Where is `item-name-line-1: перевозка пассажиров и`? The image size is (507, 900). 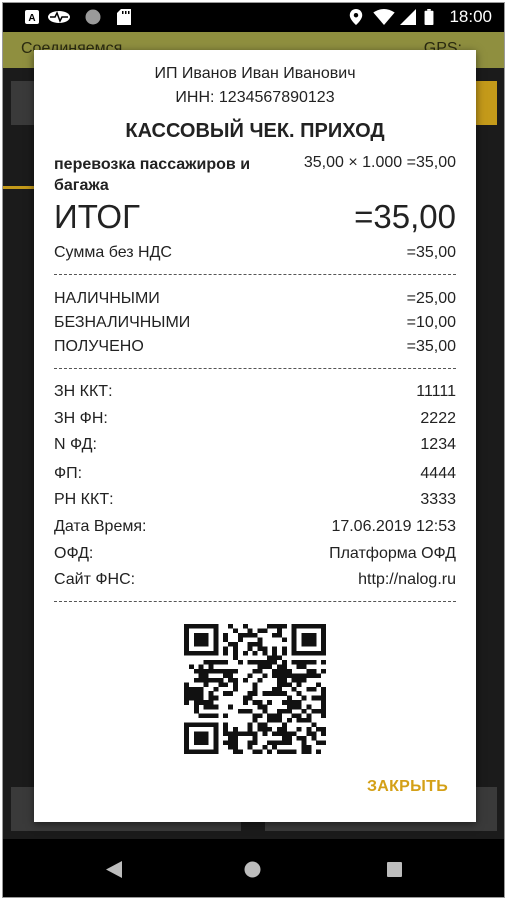 item-name-line-1: перевозка пассажиров и is located at coordinates (152, 164).